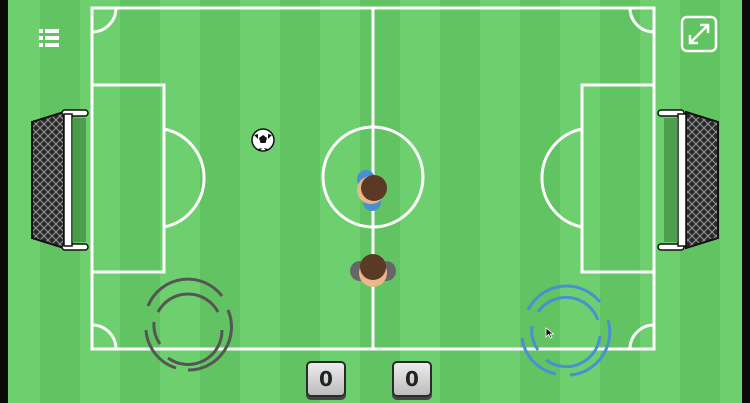 The width and height of the screenshot is (750, 403). I want to click on expand-diagonal-icon, so click(699, 34).